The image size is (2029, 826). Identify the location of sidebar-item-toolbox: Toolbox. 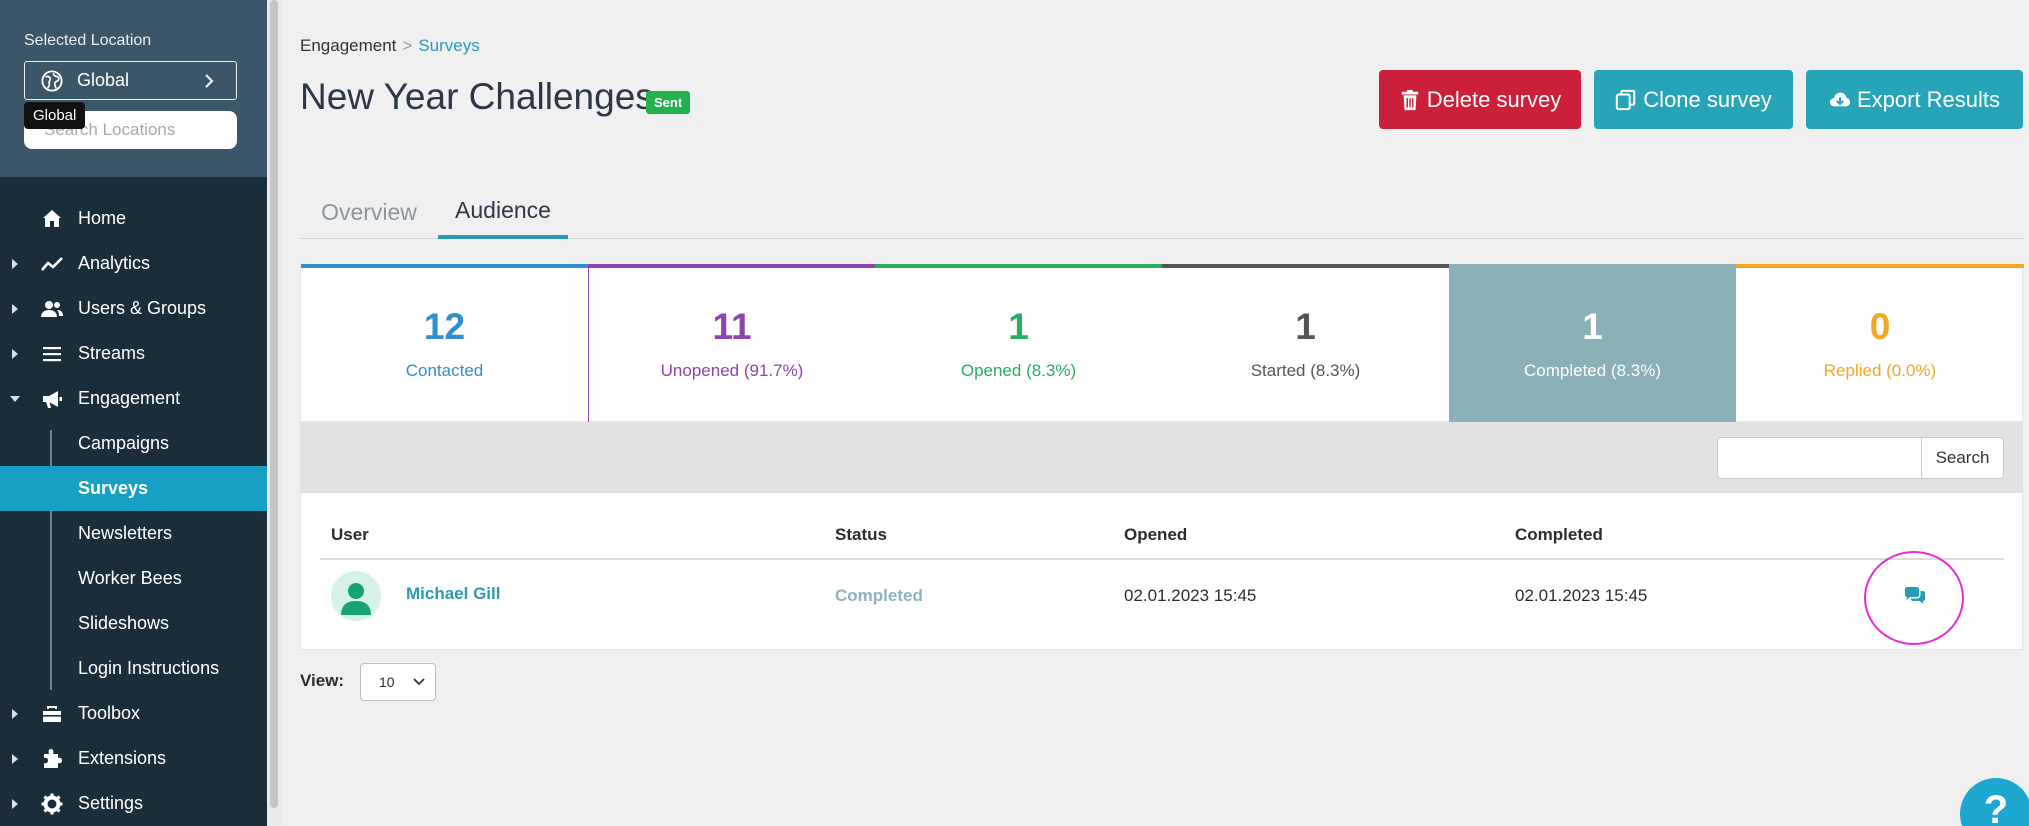
(133, 713).